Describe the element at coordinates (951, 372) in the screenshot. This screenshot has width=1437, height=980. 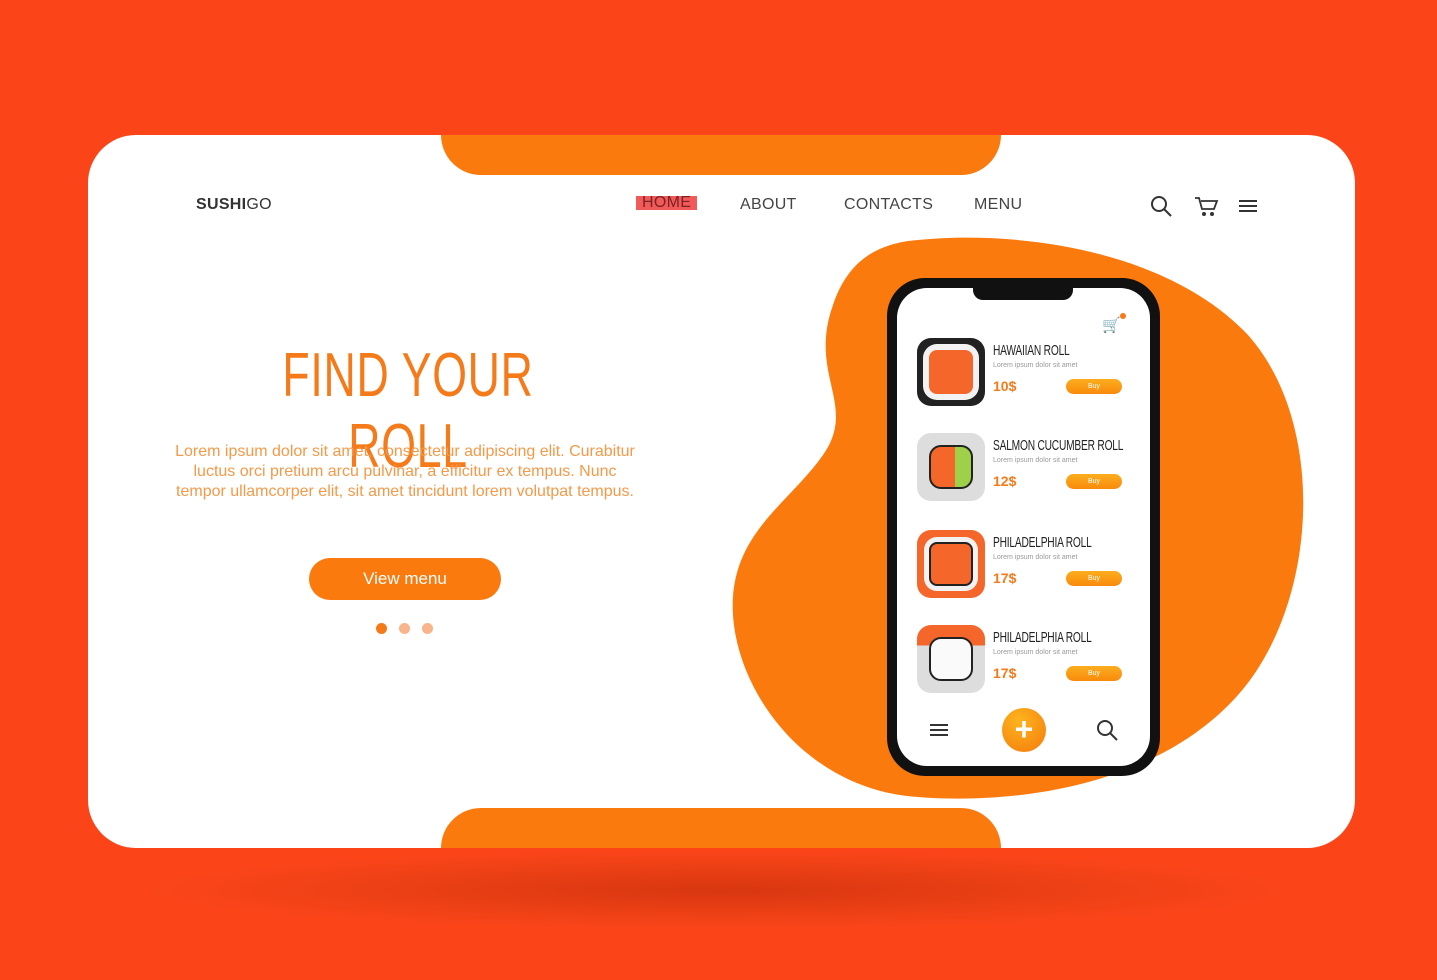
I see `hawaiian-roll-image` at that location.